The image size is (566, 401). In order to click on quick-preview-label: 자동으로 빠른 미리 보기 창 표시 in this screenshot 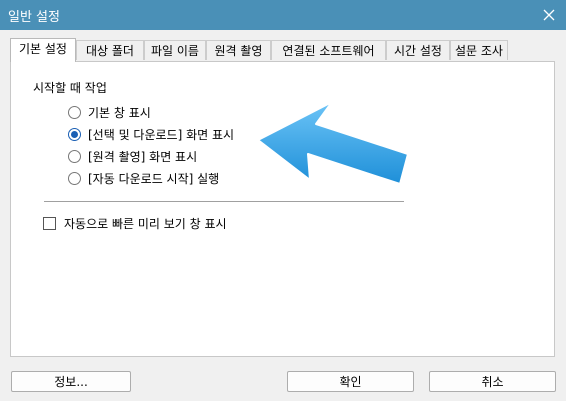, I will do `click(145, 223)`.